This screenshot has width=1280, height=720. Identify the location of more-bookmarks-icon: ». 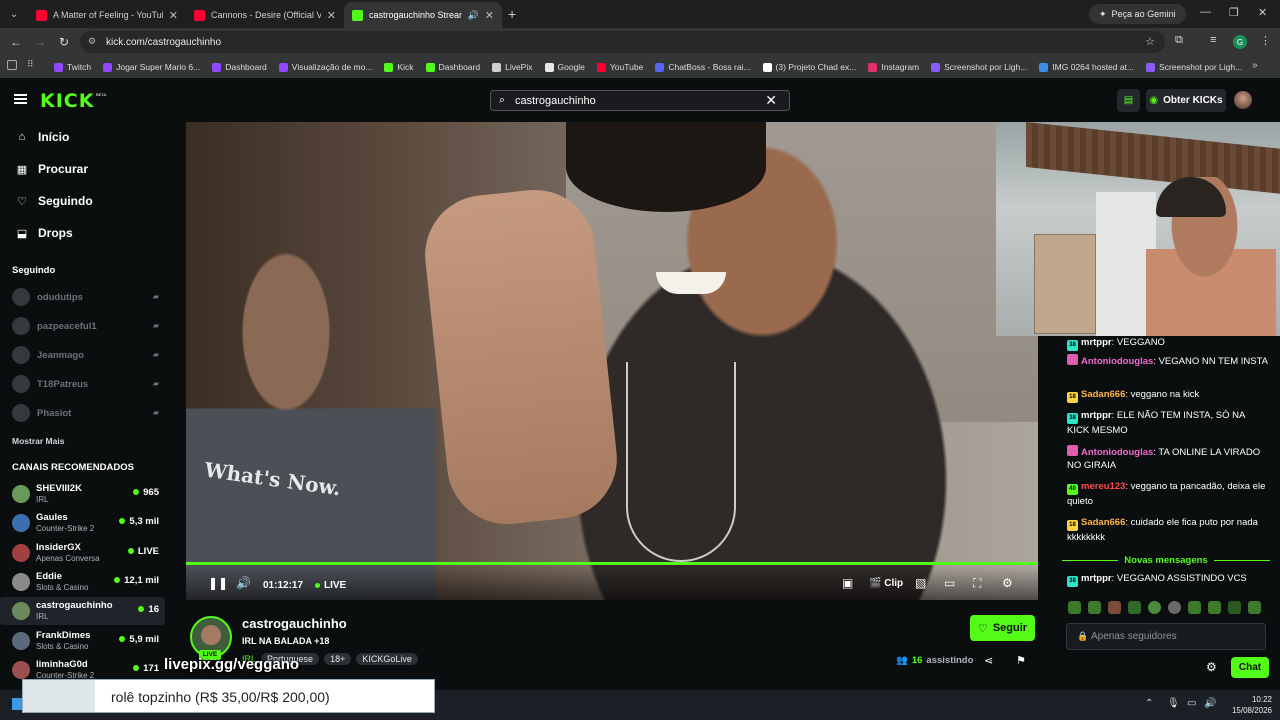
(1255, 65).